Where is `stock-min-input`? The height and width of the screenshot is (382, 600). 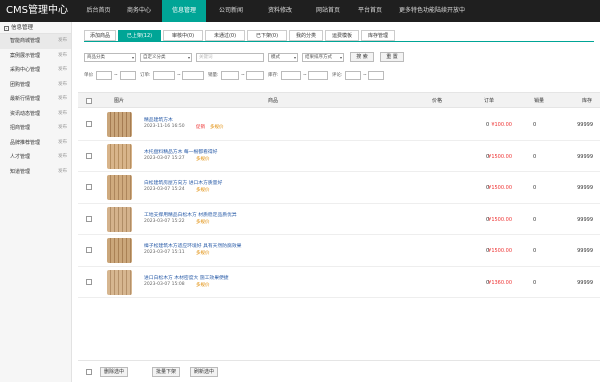 stock-min-input is located at coordinates (291, 75).